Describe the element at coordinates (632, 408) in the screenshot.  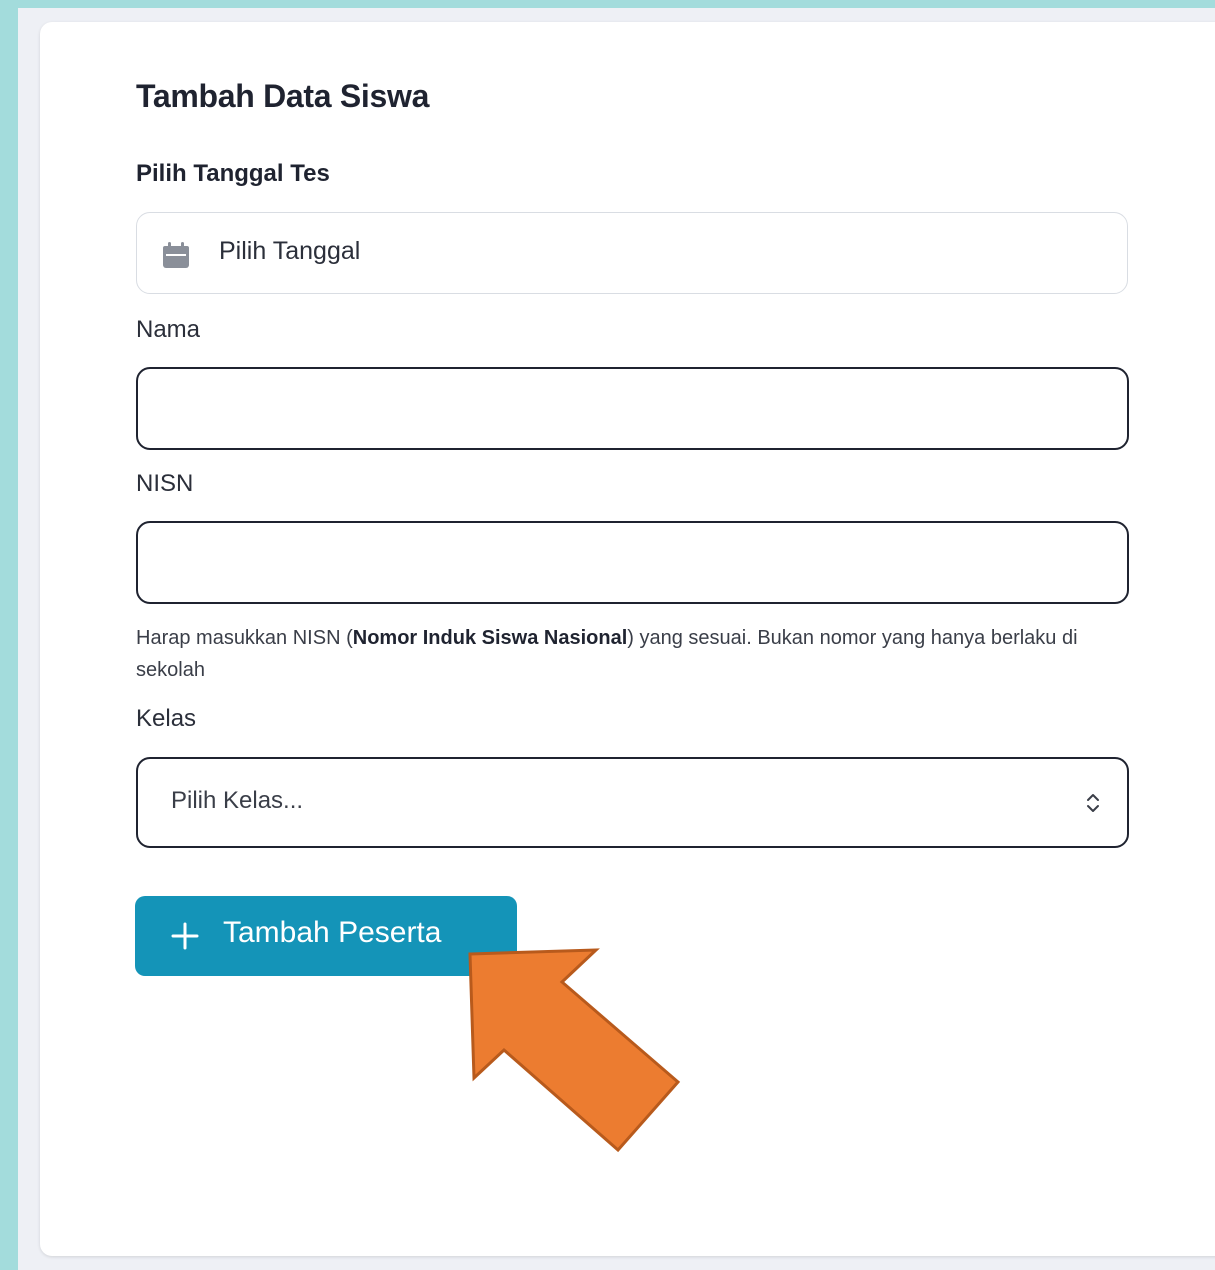
I see `name-input` at that location.